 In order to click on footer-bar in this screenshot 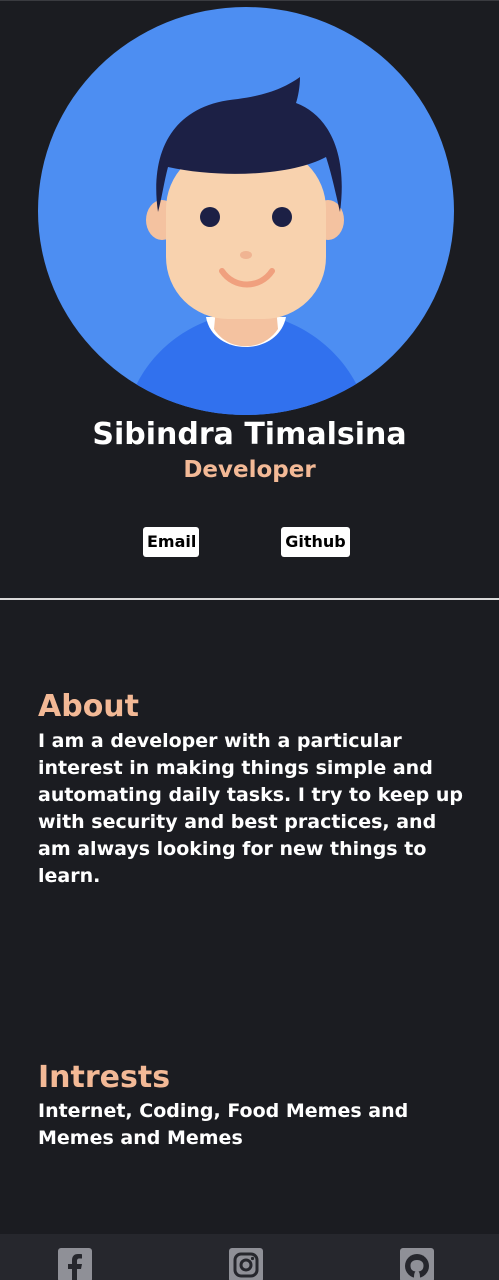, I will do `click(249, 1257)`.